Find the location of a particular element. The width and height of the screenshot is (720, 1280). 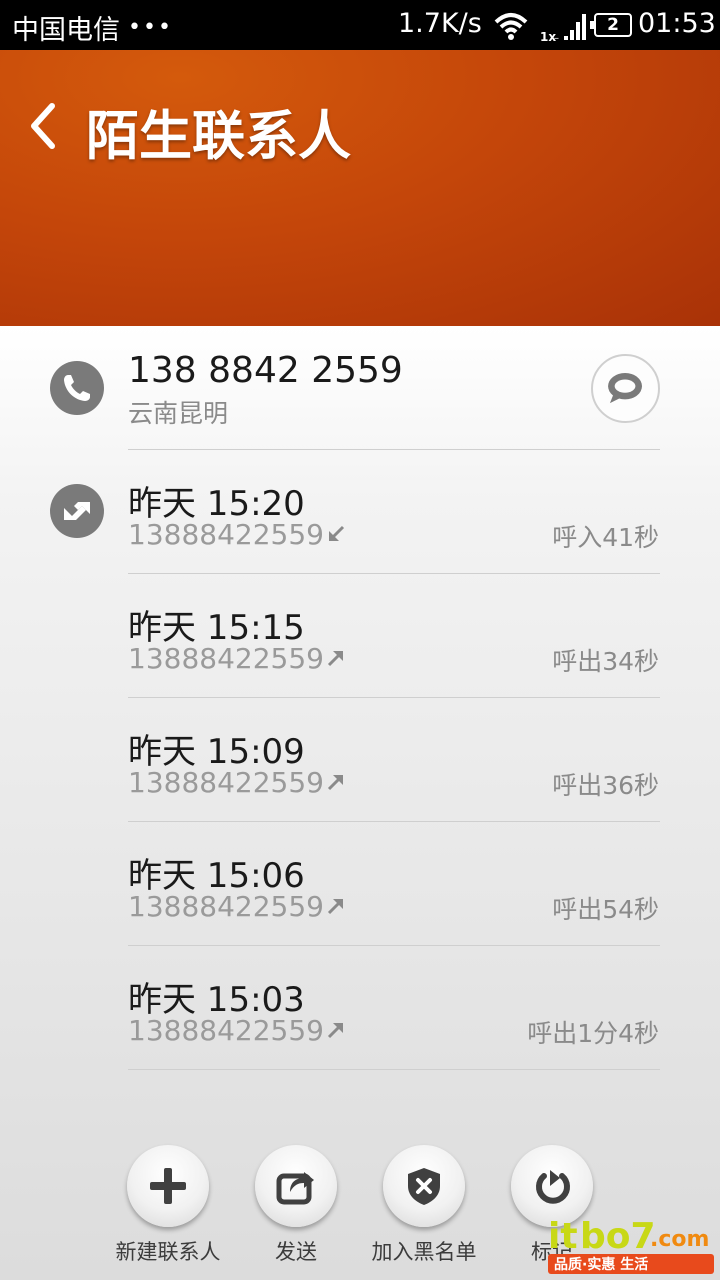

tag-icon is located at coordinates (553, 1187).